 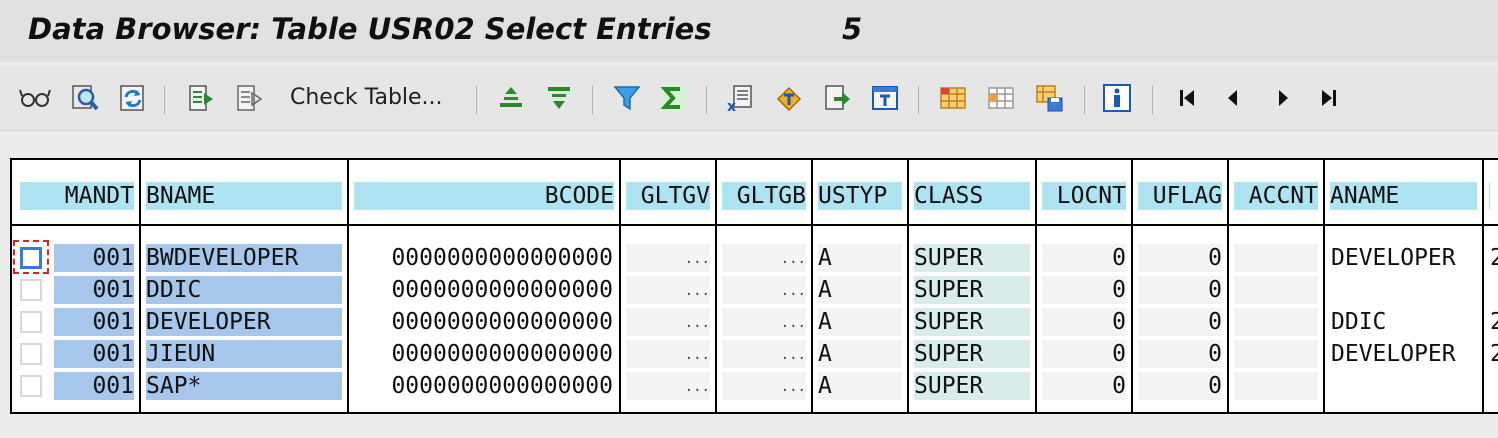 I want to click on column-header-gltgb: GLTGB, so click(x=764, y=196).